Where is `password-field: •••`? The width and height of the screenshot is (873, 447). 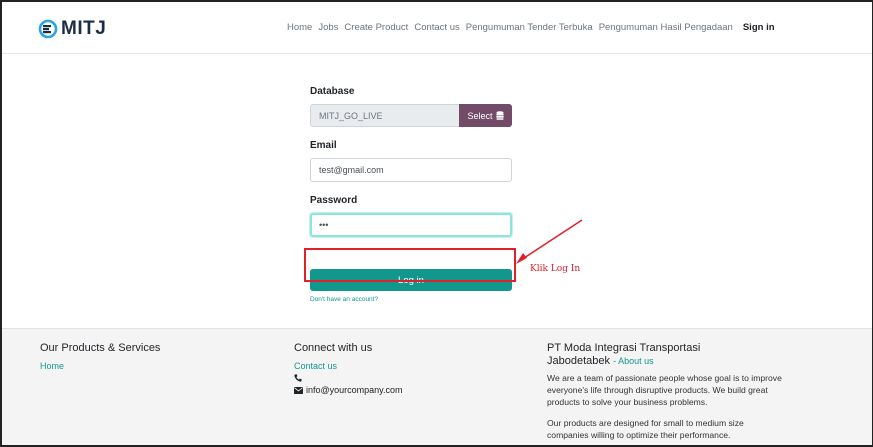 password-field: ••• is located at coordinates (411, 225).